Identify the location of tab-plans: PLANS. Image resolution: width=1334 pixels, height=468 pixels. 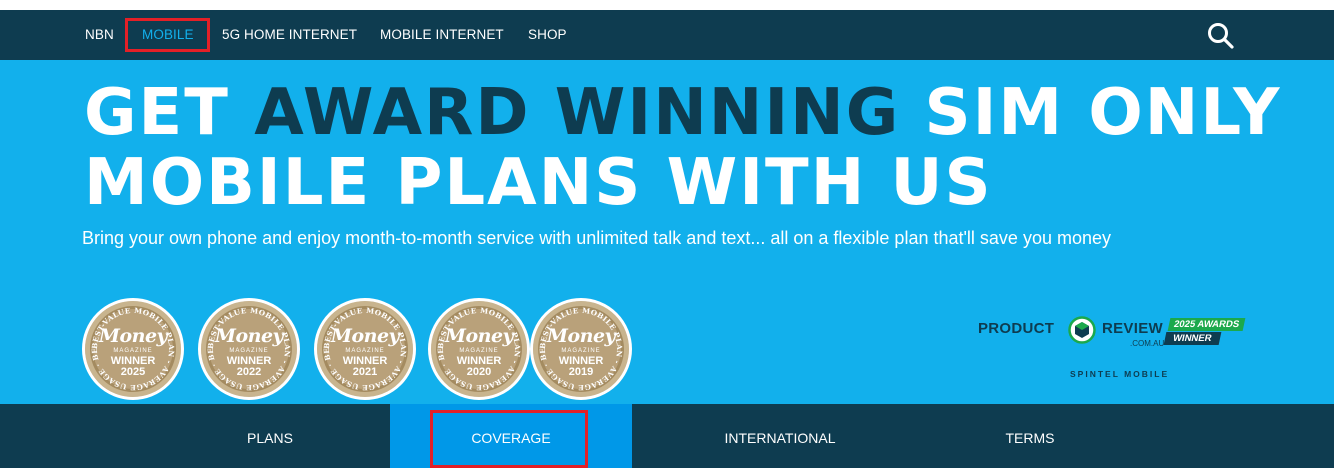
(270, 436).